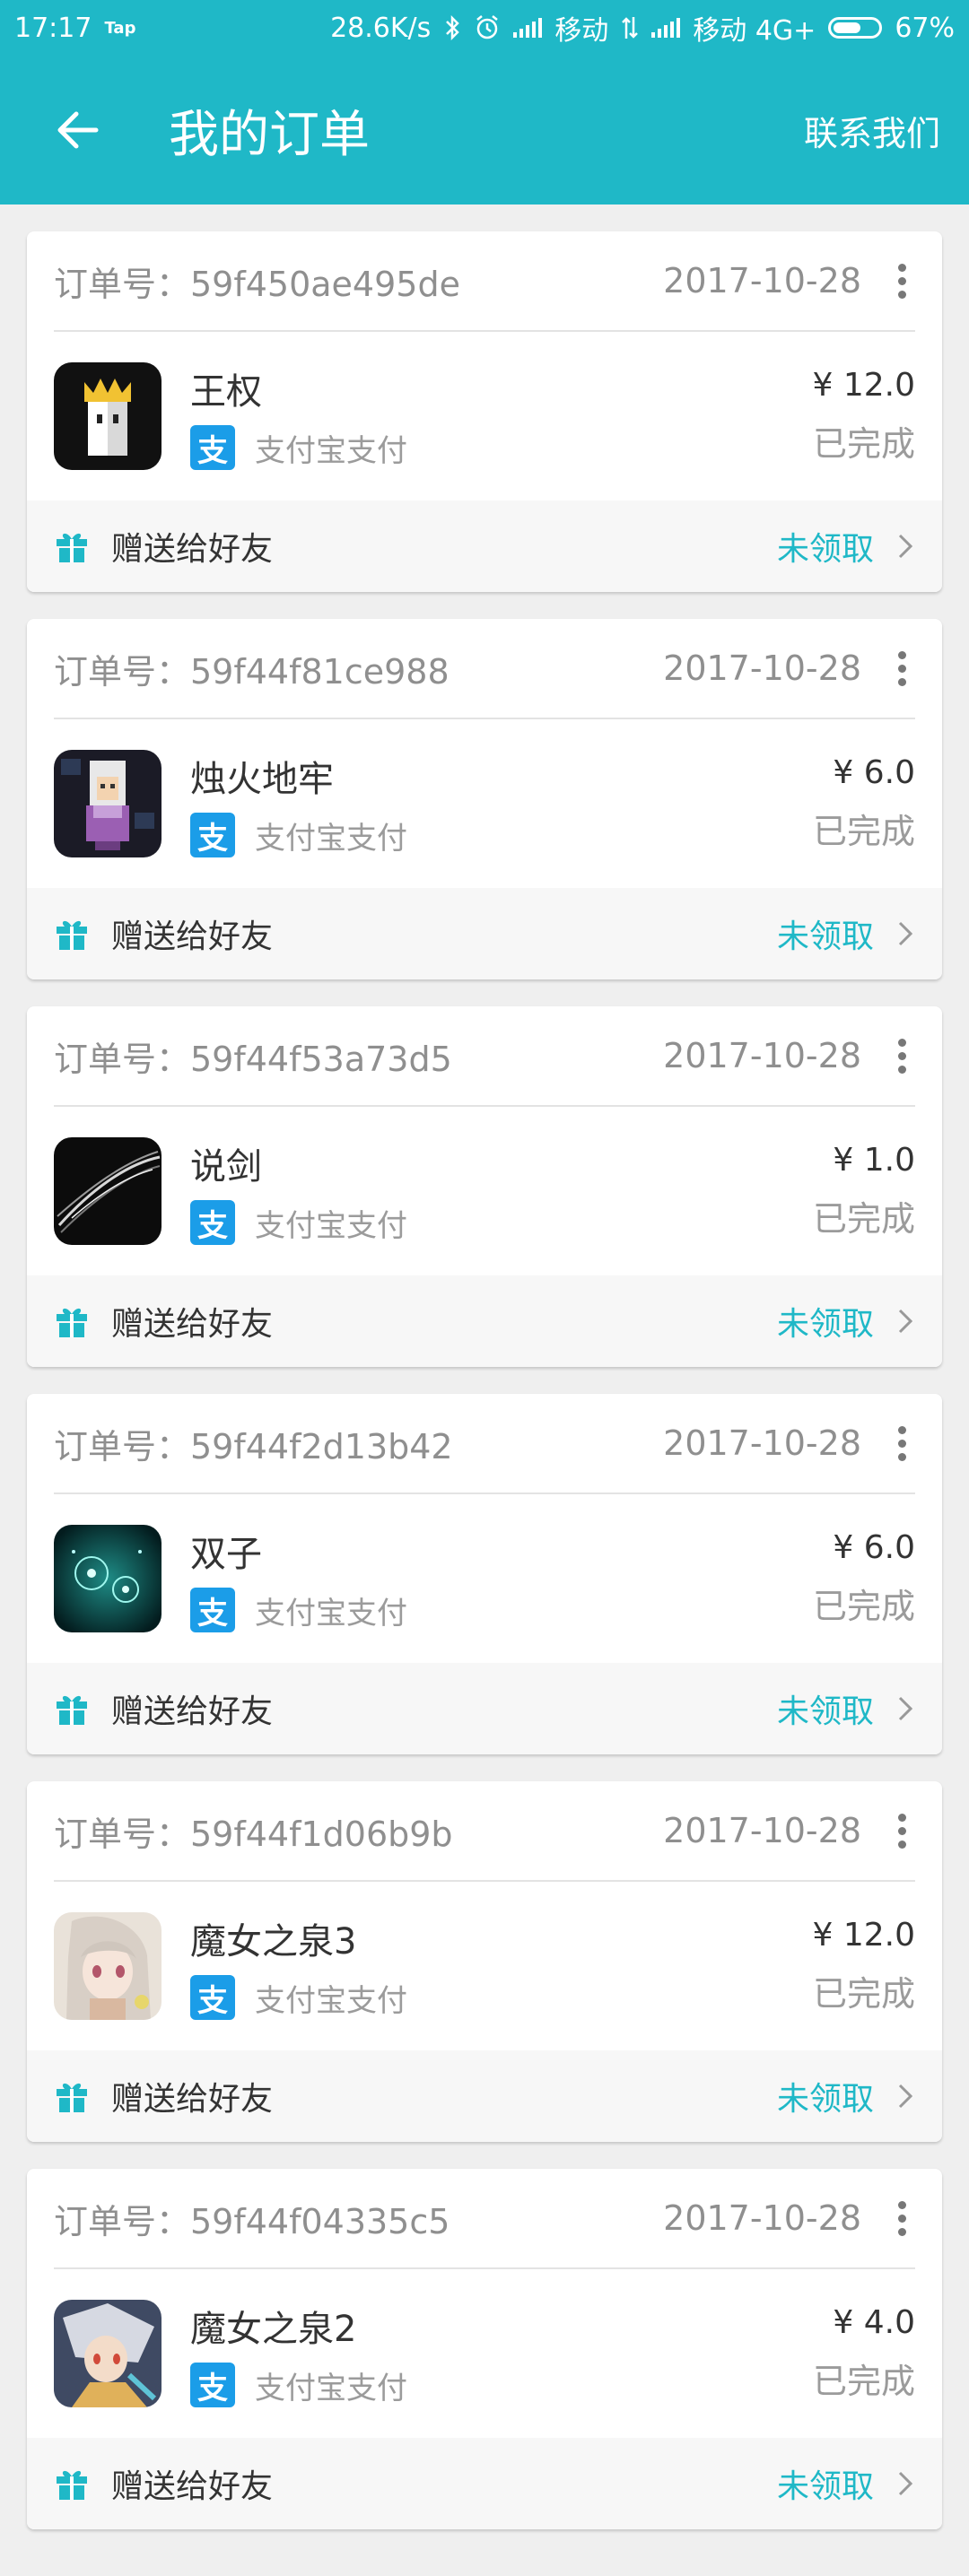  I want to click on status-time: 17:17, so click(53, 28).